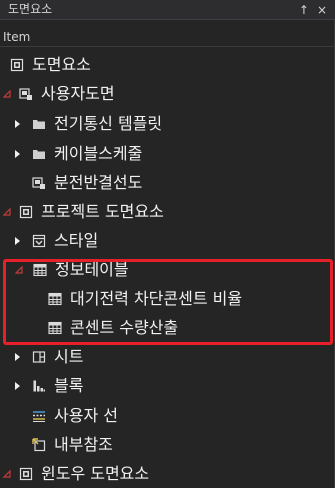  What do you see at coordinates (39, 357) in the screenshot?
I see `sheet-icon` at bounding box center [39, 357].